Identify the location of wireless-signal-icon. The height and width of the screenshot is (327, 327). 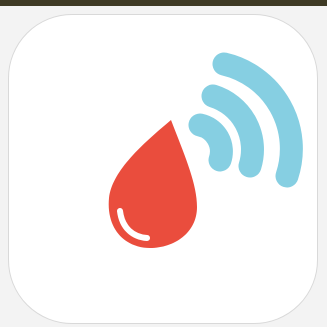
(245, 120).